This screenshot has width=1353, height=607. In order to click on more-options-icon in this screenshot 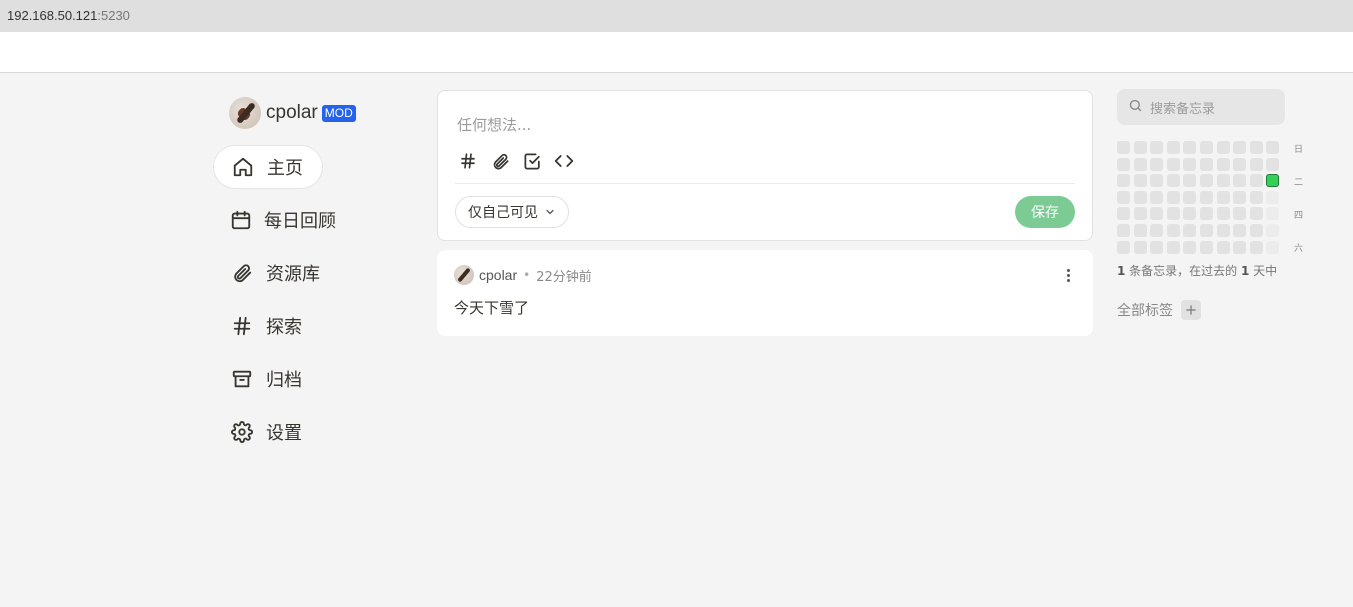, I will do `click(1068, 275)`.